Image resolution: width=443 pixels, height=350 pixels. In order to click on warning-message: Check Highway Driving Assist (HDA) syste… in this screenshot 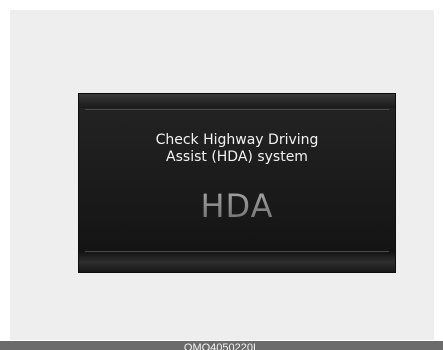, I will do `click(237, 149)`.